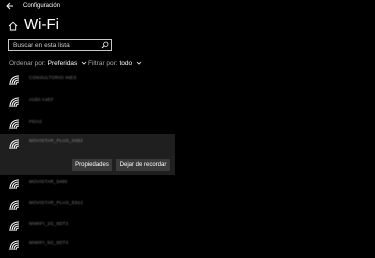 The image size is (375, 258). I want to click on search-placeholder: Buscar en esta lista, so click(41, 45).